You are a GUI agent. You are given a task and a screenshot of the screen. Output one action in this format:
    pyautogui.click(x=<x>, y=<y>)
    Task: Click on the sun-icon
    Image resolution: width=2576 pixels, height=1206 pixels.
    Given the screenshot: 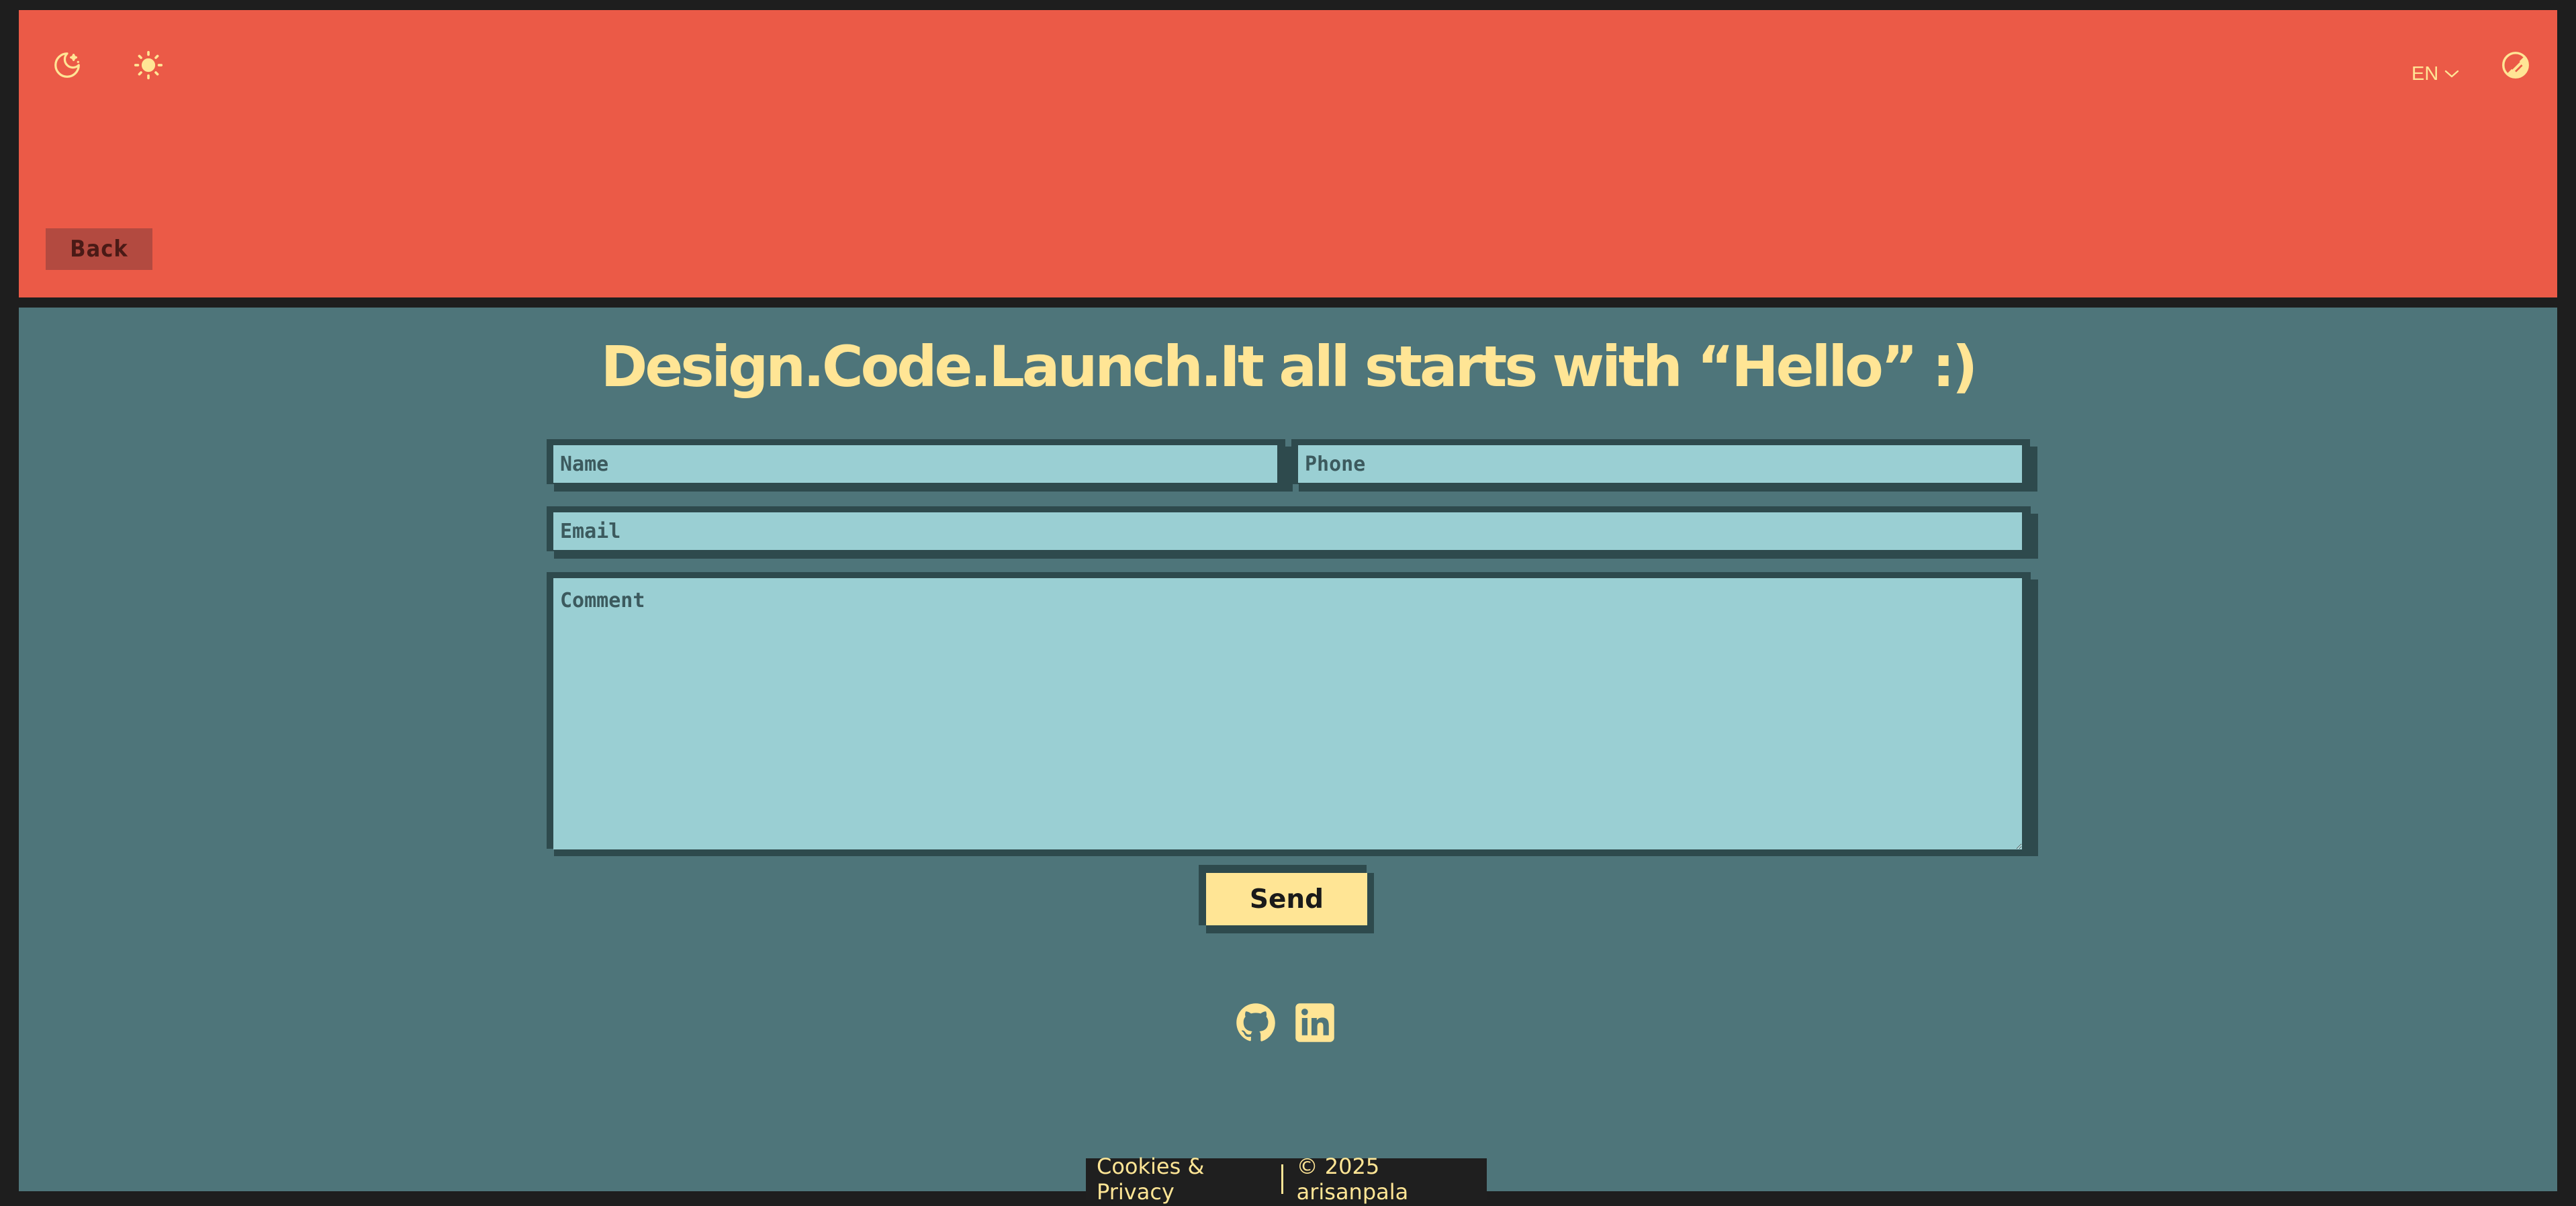 What is the action you would take?
    pyautogui.click(x=148, y=65)
    